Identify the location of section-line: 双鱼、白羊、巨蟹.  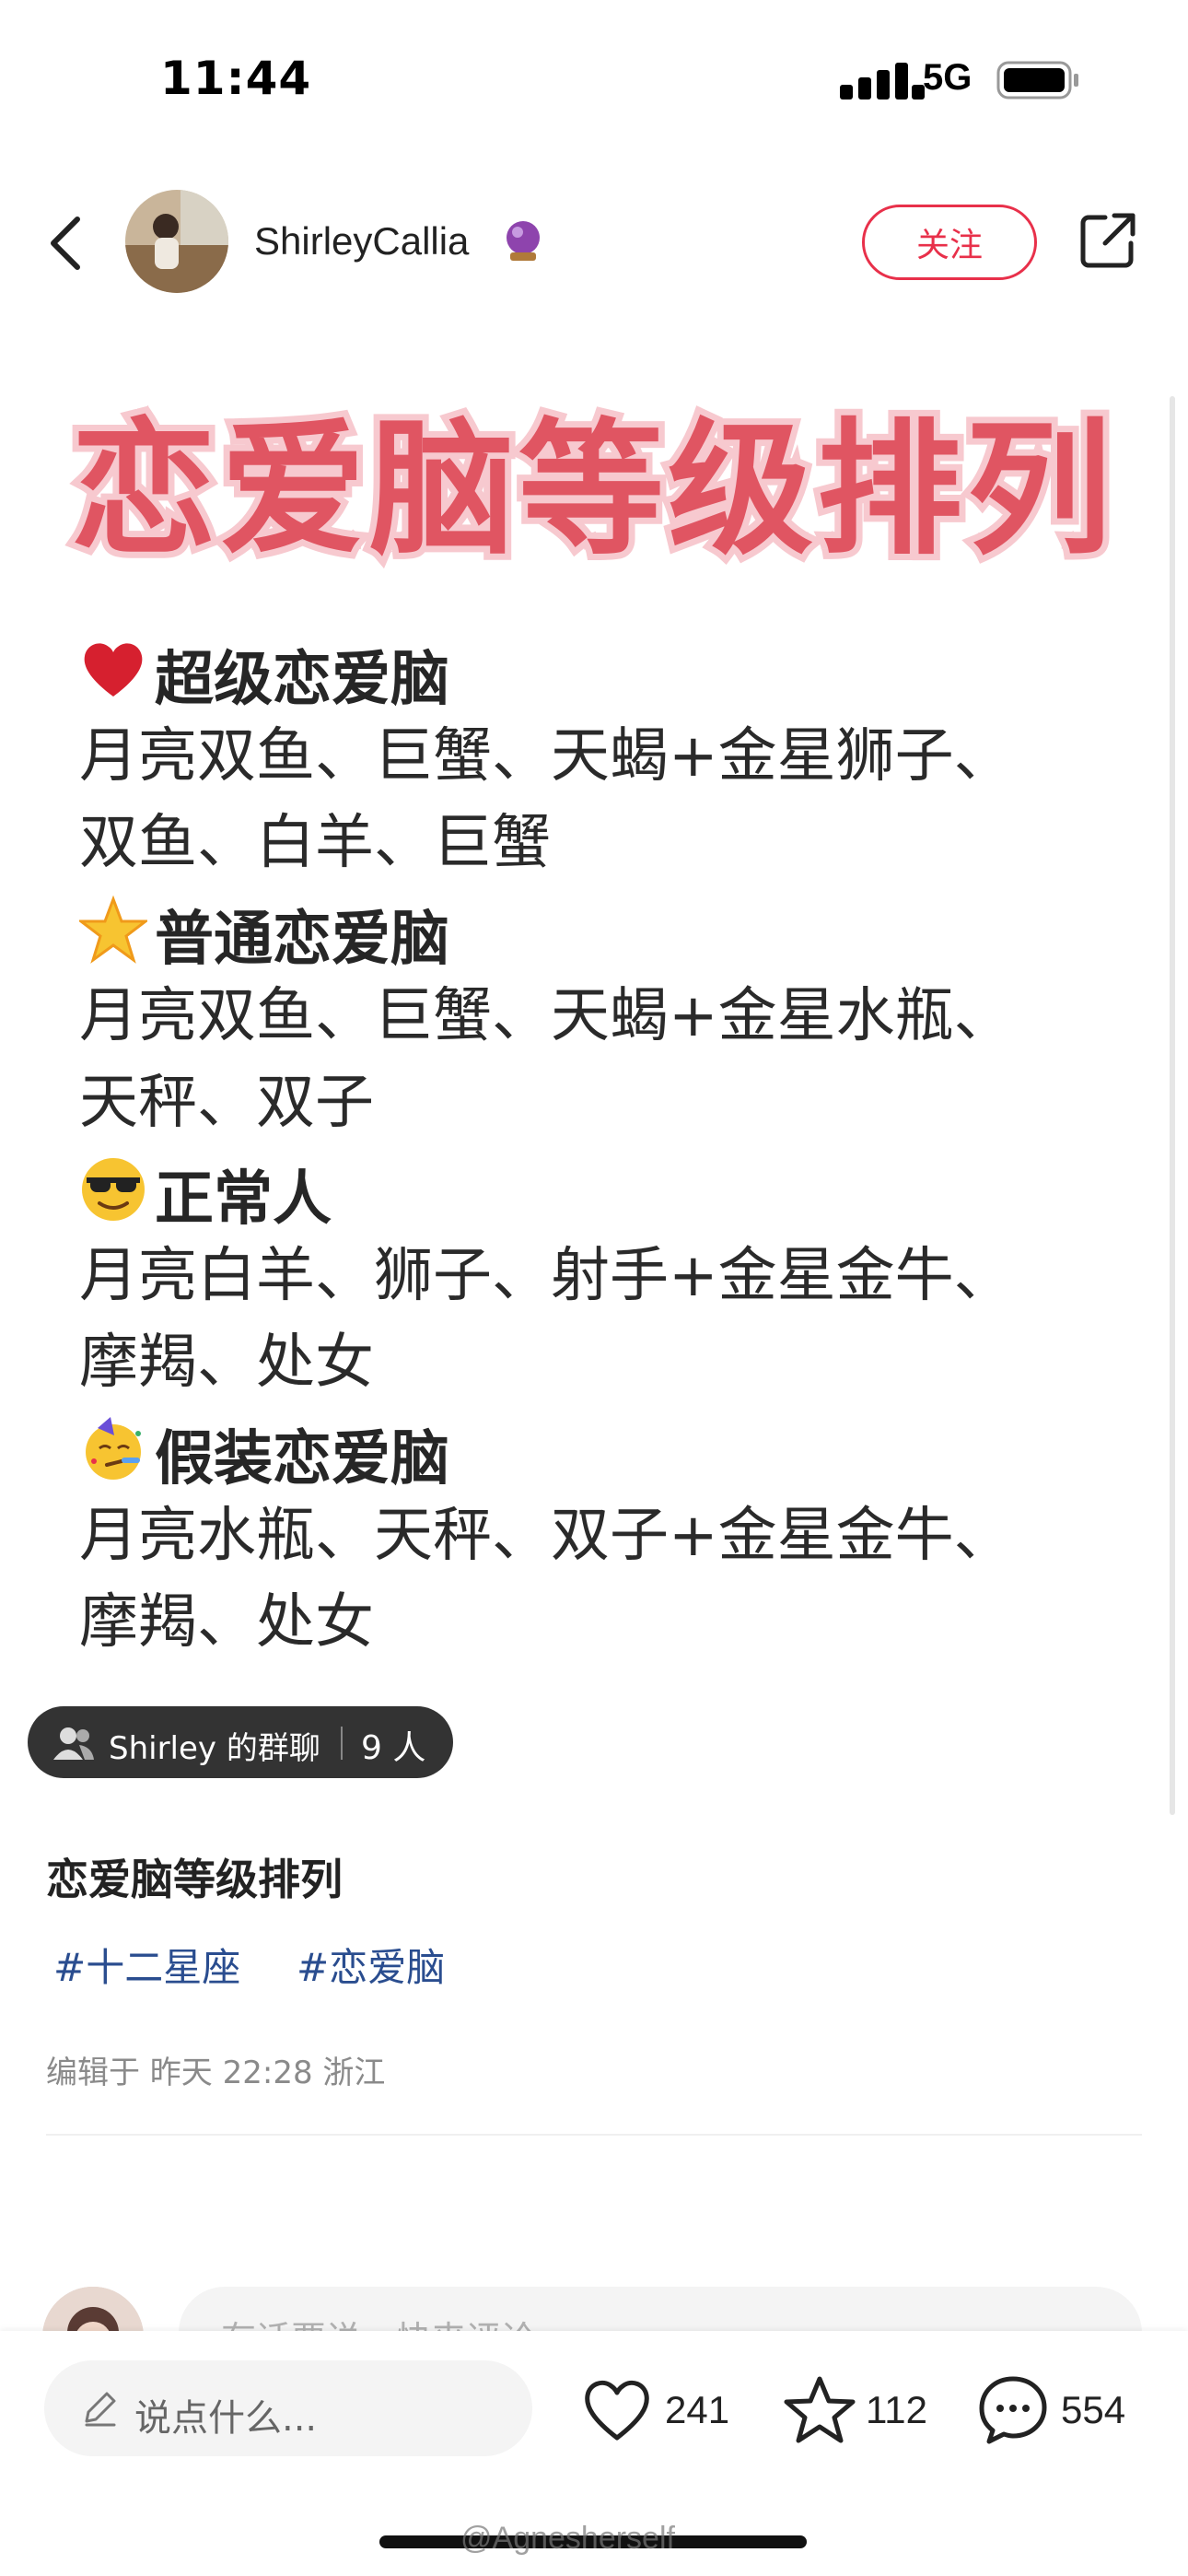
(315, 843).